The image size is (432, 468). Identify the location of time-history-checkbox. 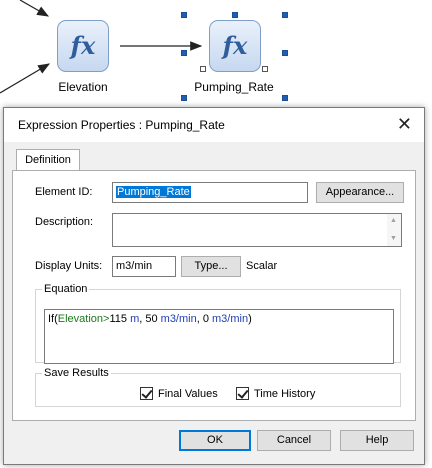
(242, 393).